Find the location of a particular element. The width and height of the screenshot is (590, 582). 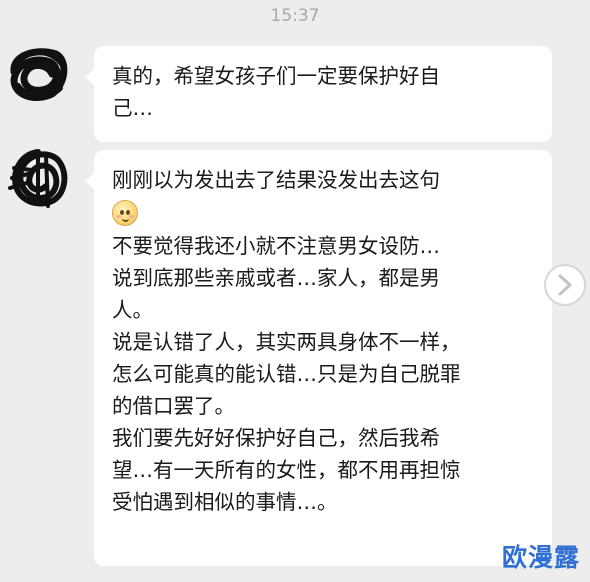

message-text-line: 真的，希望女孩子们一定要保护好自 is located at coordinates (276, 76).